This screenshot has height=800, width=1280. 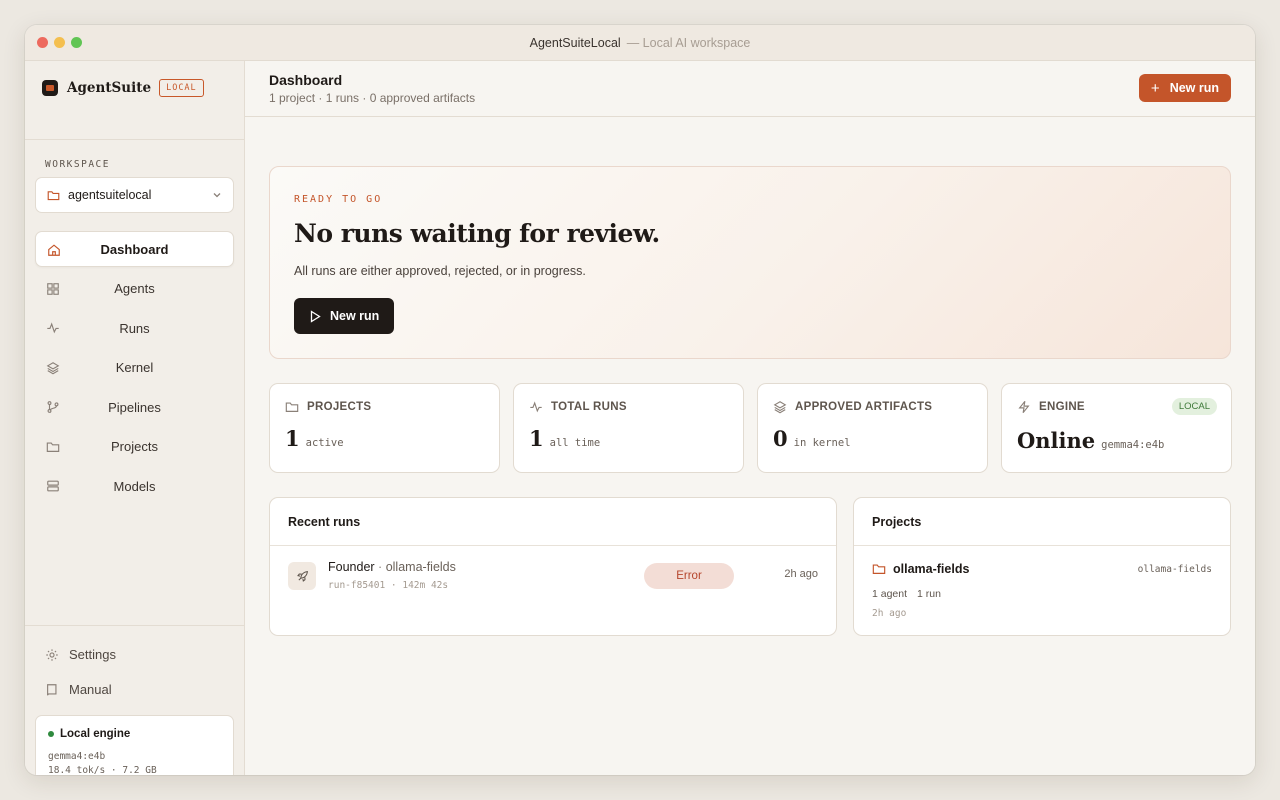 What do you see at coordinates (338, 199) in the screenshot?
I see `hero-eyebrow: READY TO GO` at bounding box center [338, 199].